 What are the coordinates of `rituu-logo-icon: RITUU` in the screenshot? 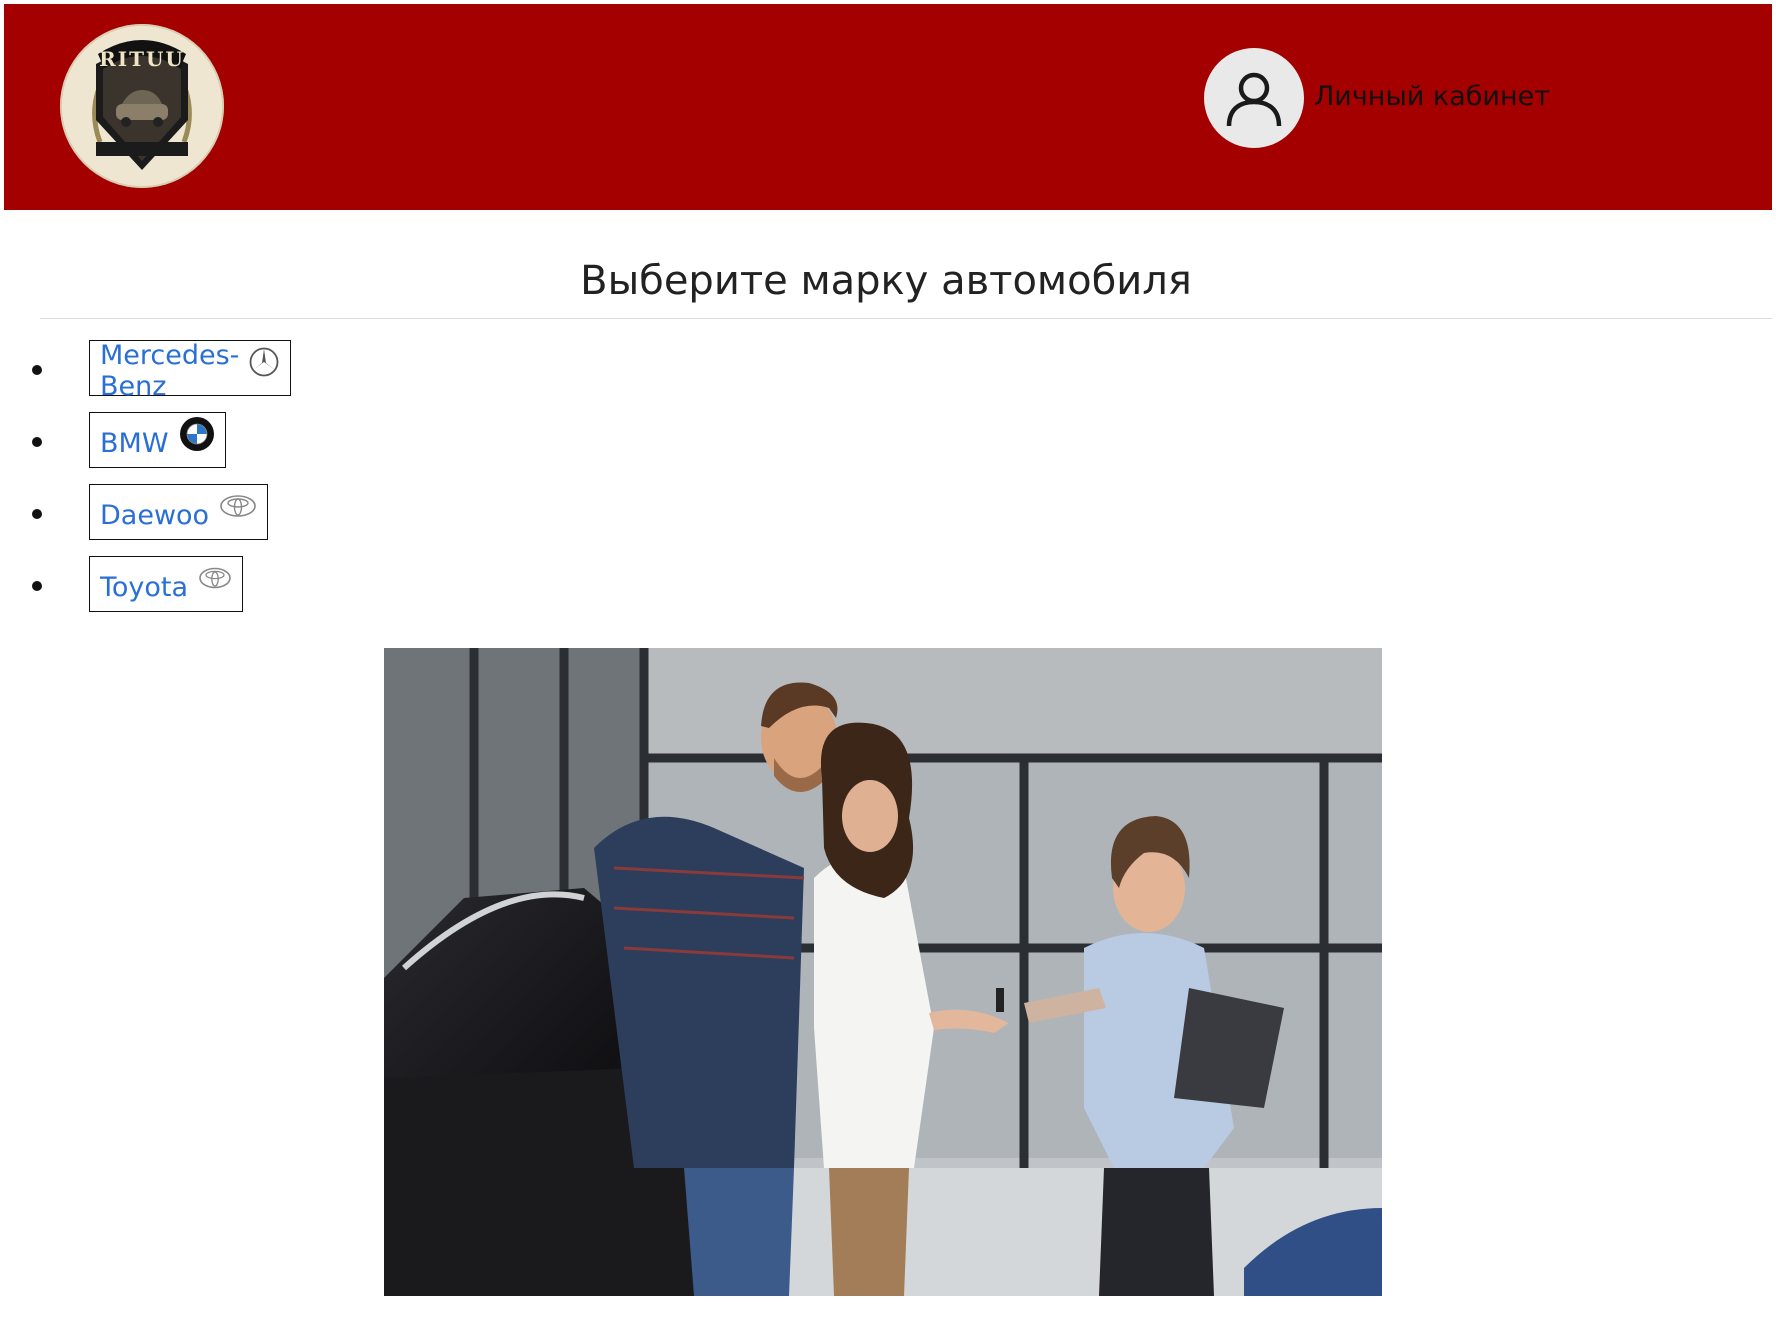 It's located at (142, 106).